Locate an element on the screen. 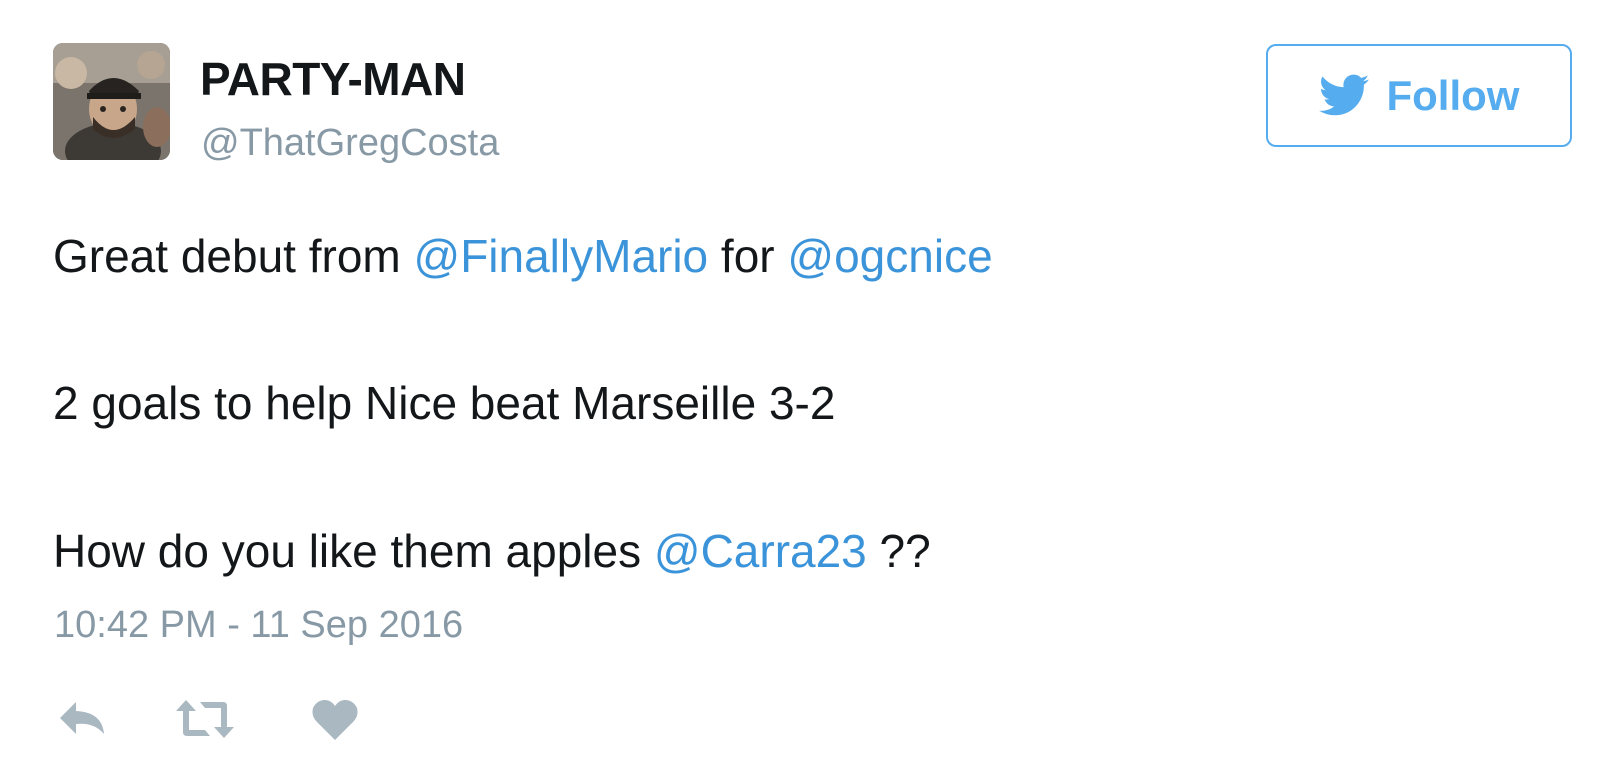 The image size is (1605, 768). reply-button is located at coordinates (82, 718).